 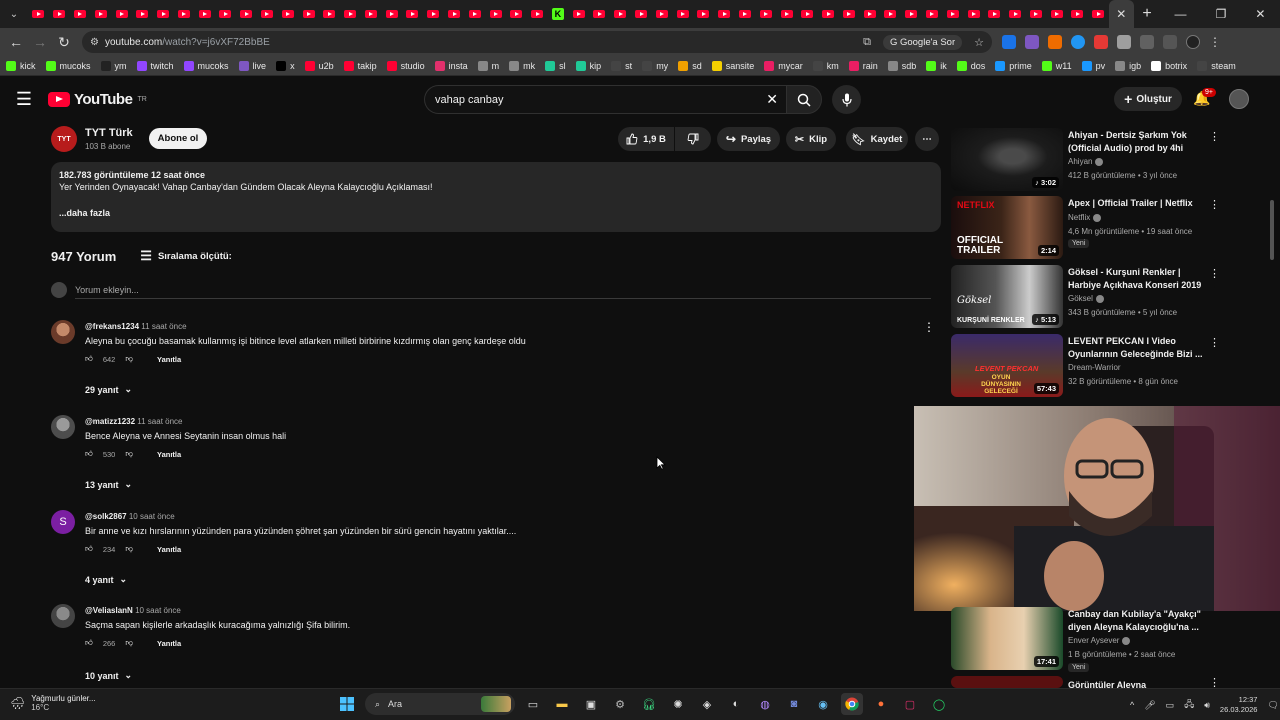 What do you see at coordinates (877, 139) in the screenshot?
I see `save-button: 🔖︎ Kaydet` at bounding box center [877, 139].